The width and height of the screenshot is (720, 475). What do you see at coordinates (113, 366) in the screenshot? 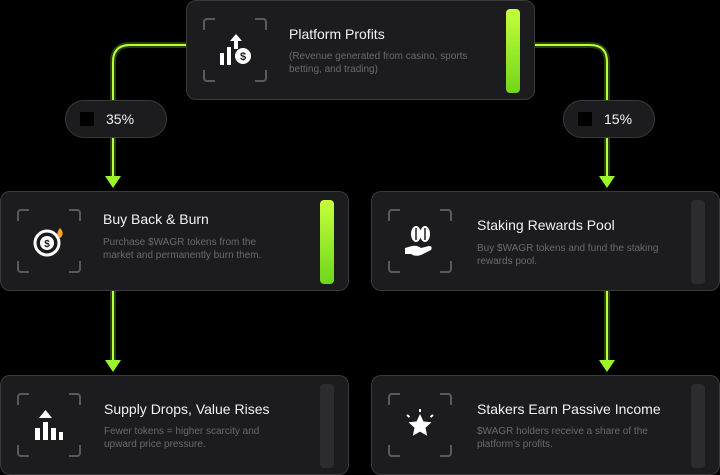
I see `arrowhead-supply` at bounding box center [113, 366].